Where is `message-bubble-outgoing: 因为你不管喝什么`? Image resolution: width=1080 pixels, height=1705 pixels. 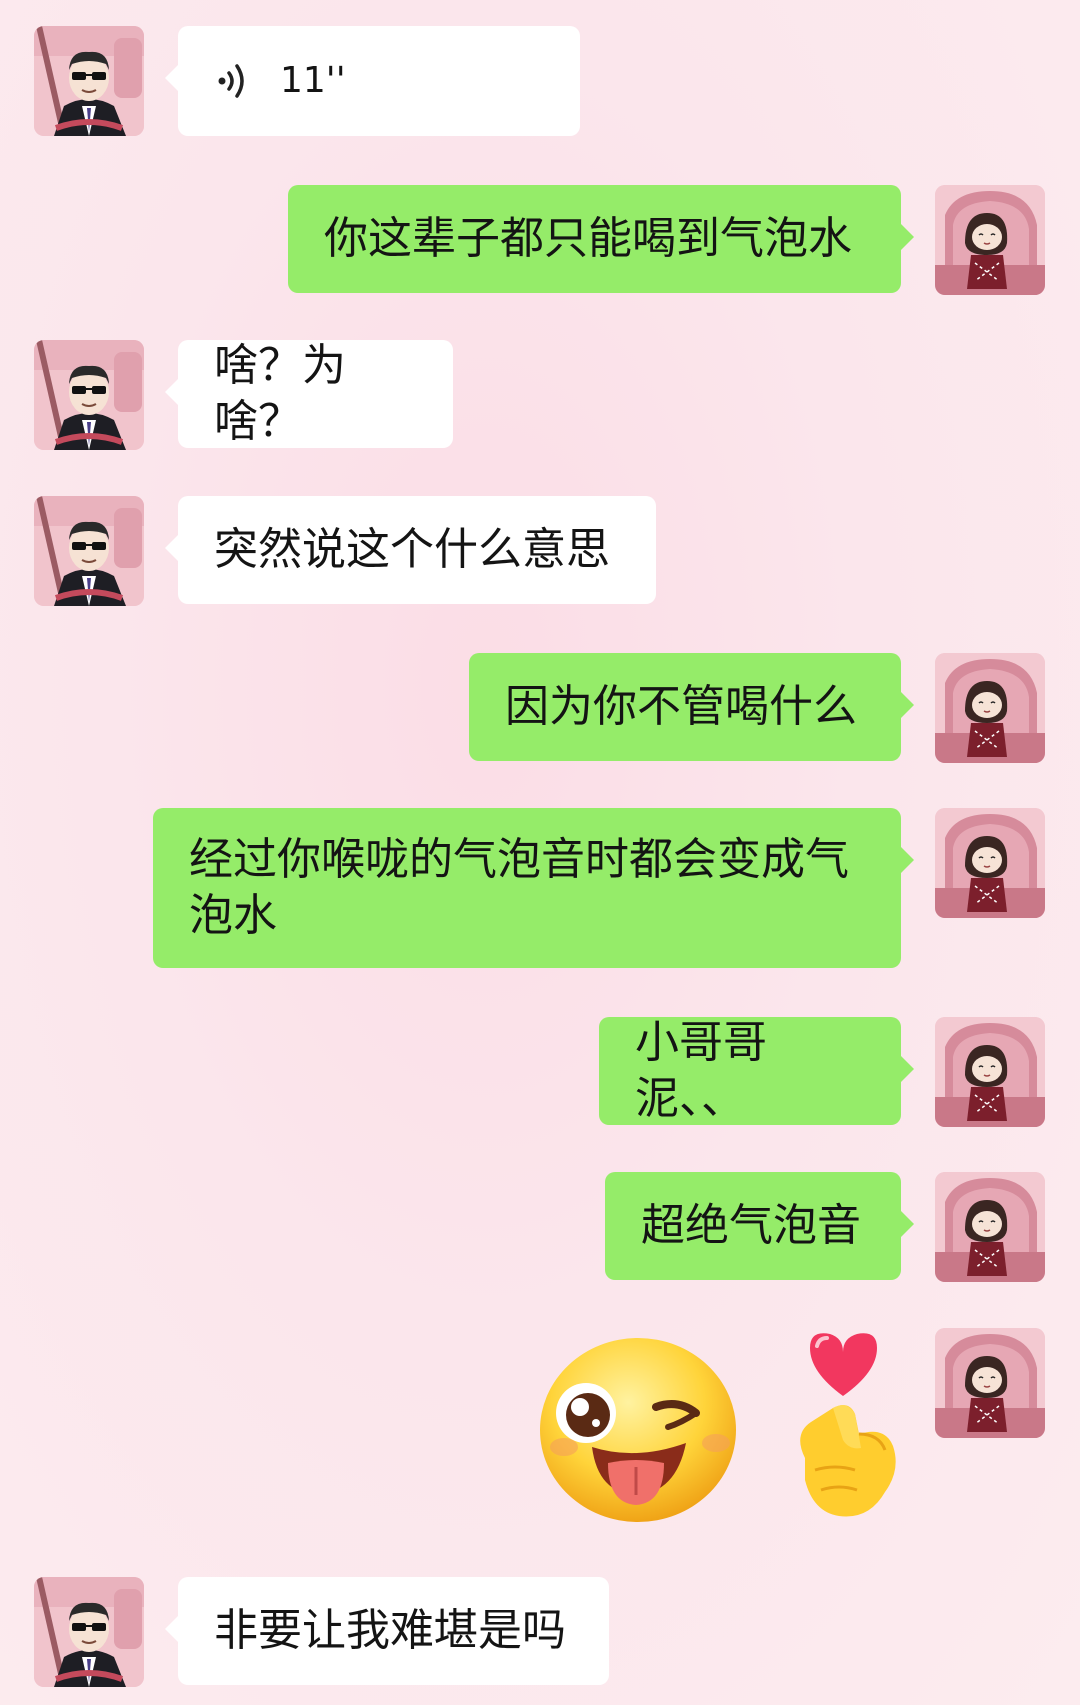
message-bubble-outgoing: 因为你不管喝什么 is located at coordinates (691, 707).